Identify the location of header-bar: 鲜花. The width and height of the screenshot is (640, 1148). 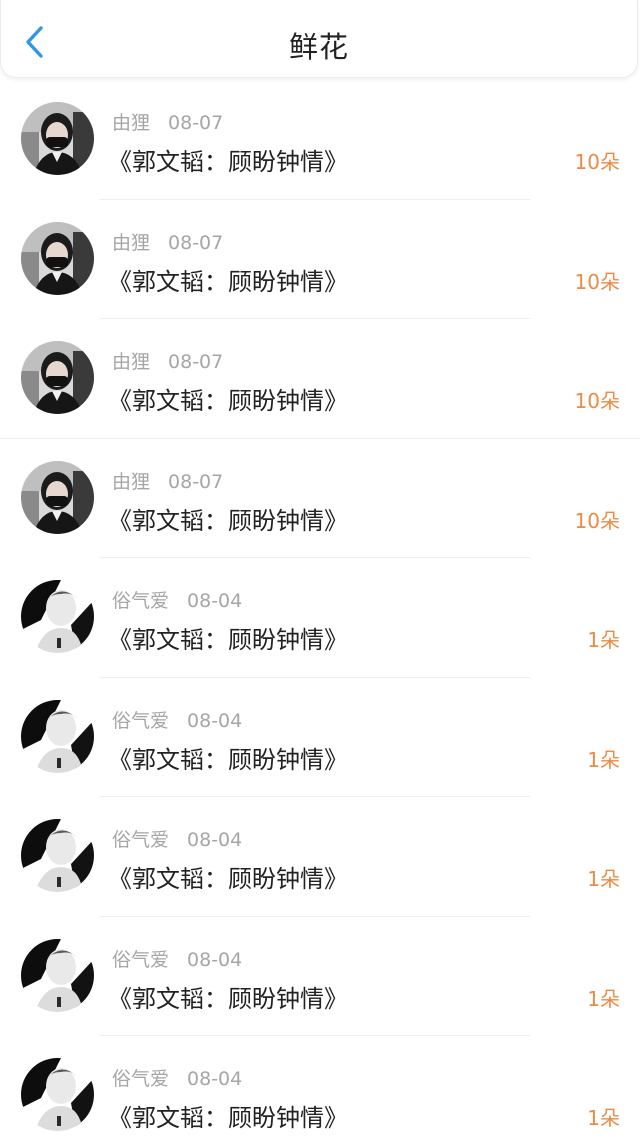
(319, 39).